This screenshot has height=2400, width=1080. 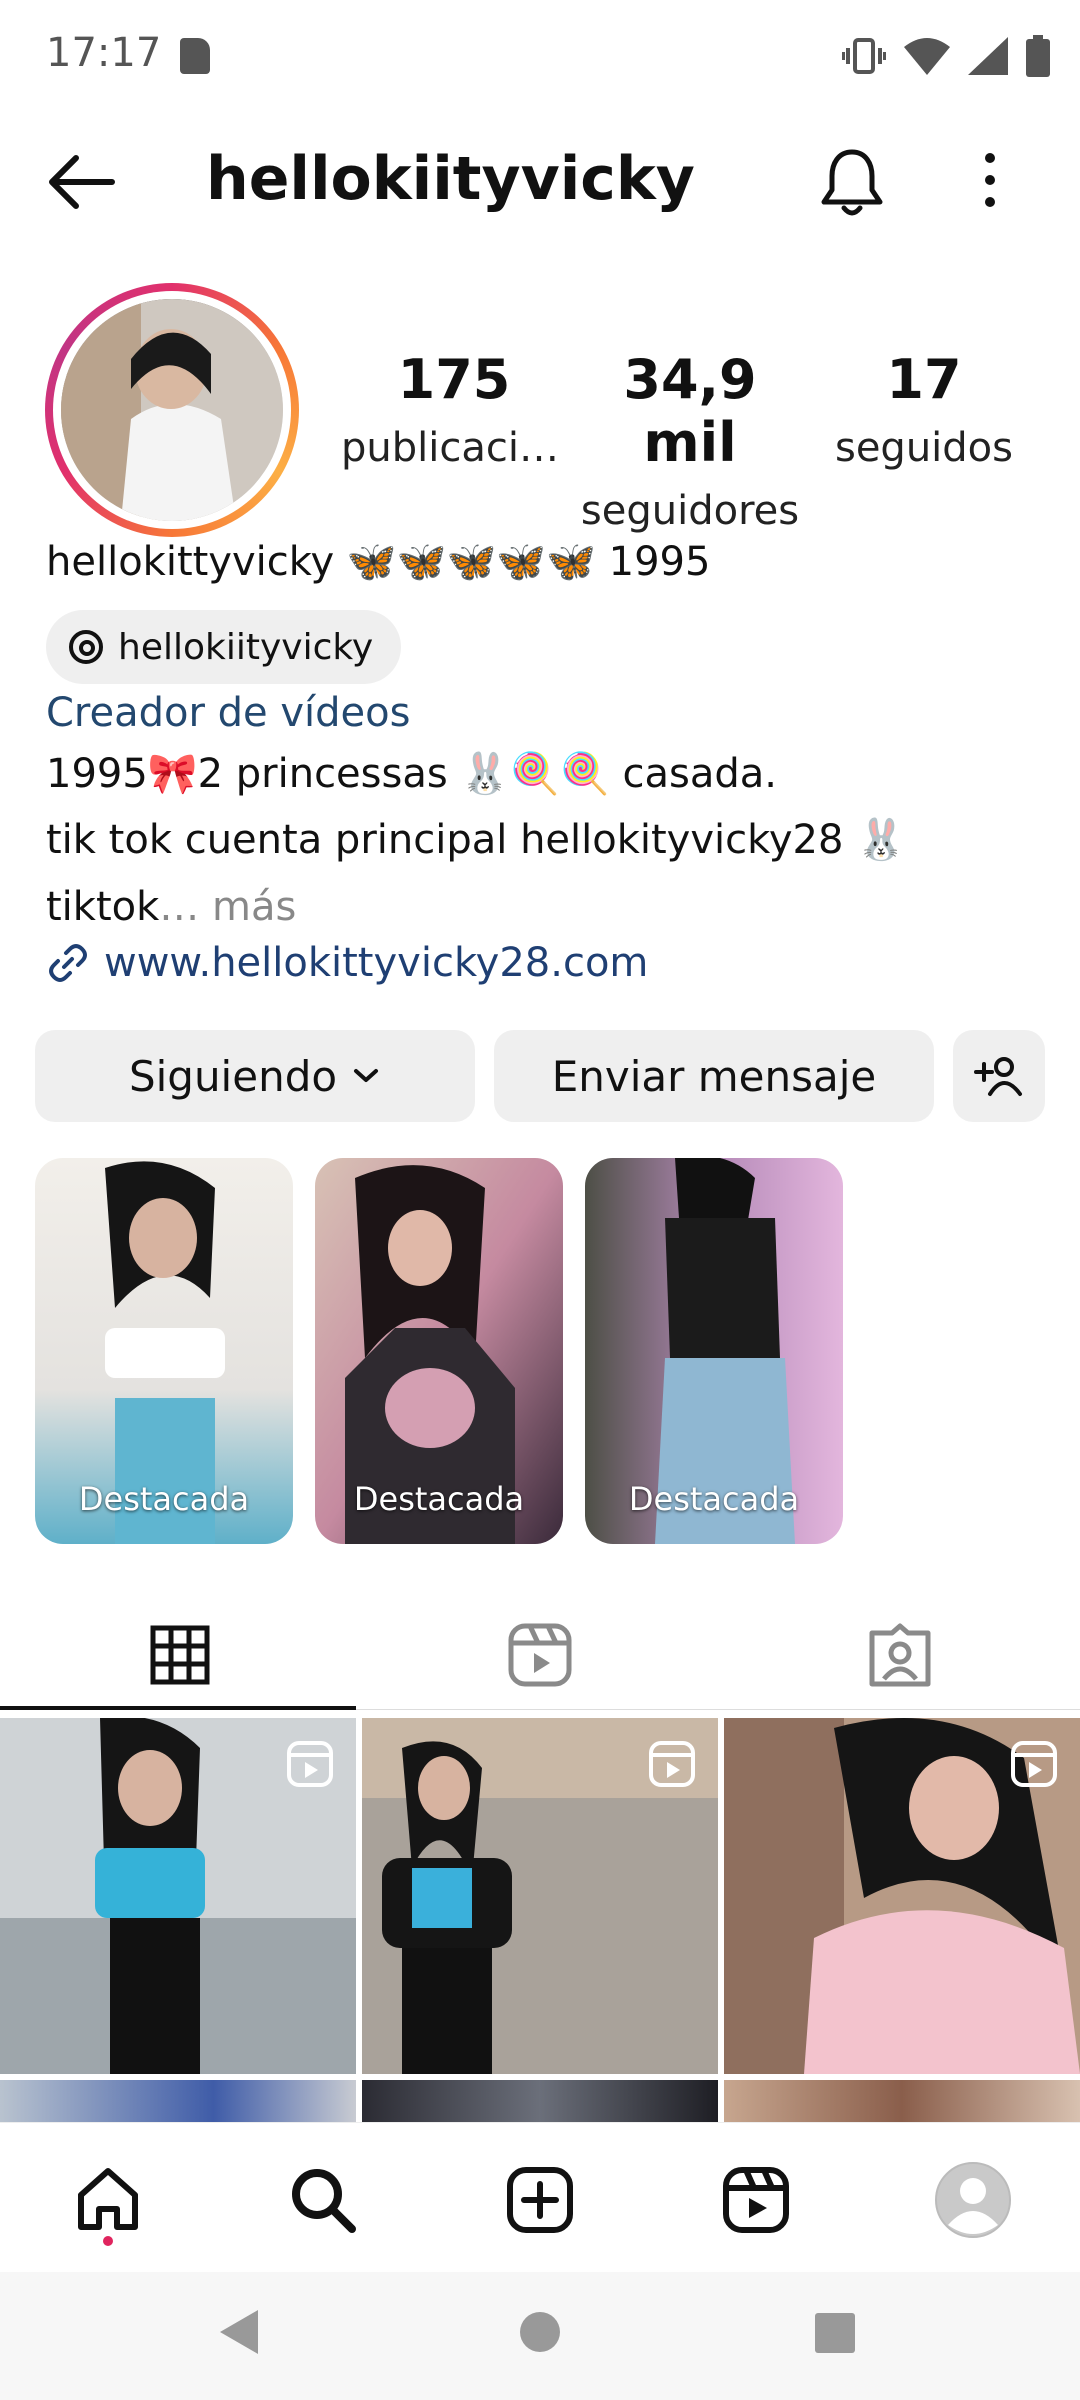 What do you see at coordinates (376, 963) in the screenshot?
I see `website-url: www.hellokittyvicky28.com` at bounding box center [376, 963].